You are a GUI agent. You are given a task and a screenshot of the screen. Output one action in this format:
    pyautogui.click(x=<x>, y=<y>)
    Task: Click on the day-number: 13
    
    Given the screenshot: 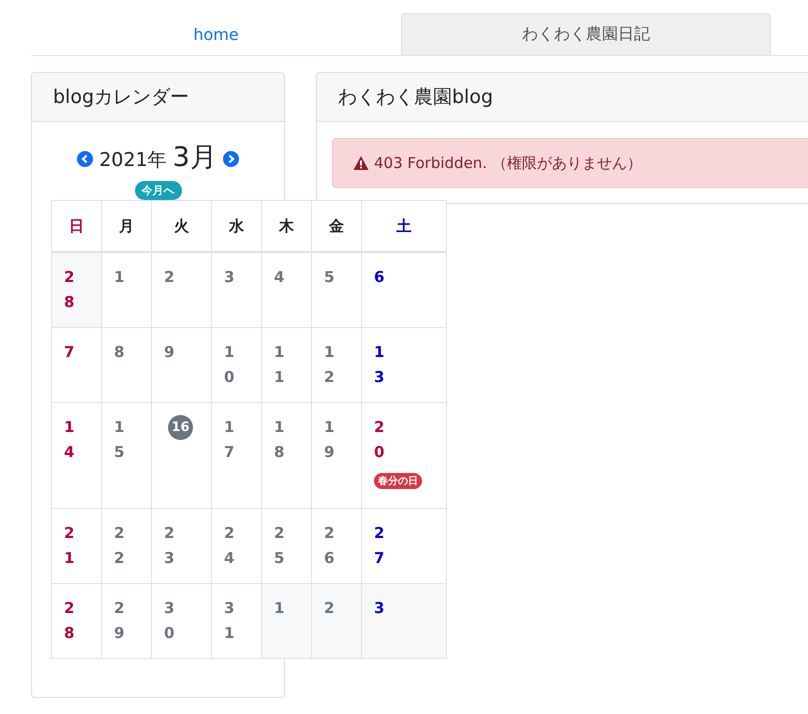 What is the action you would take?
    pyautogui.click(x=379, y=365)
    